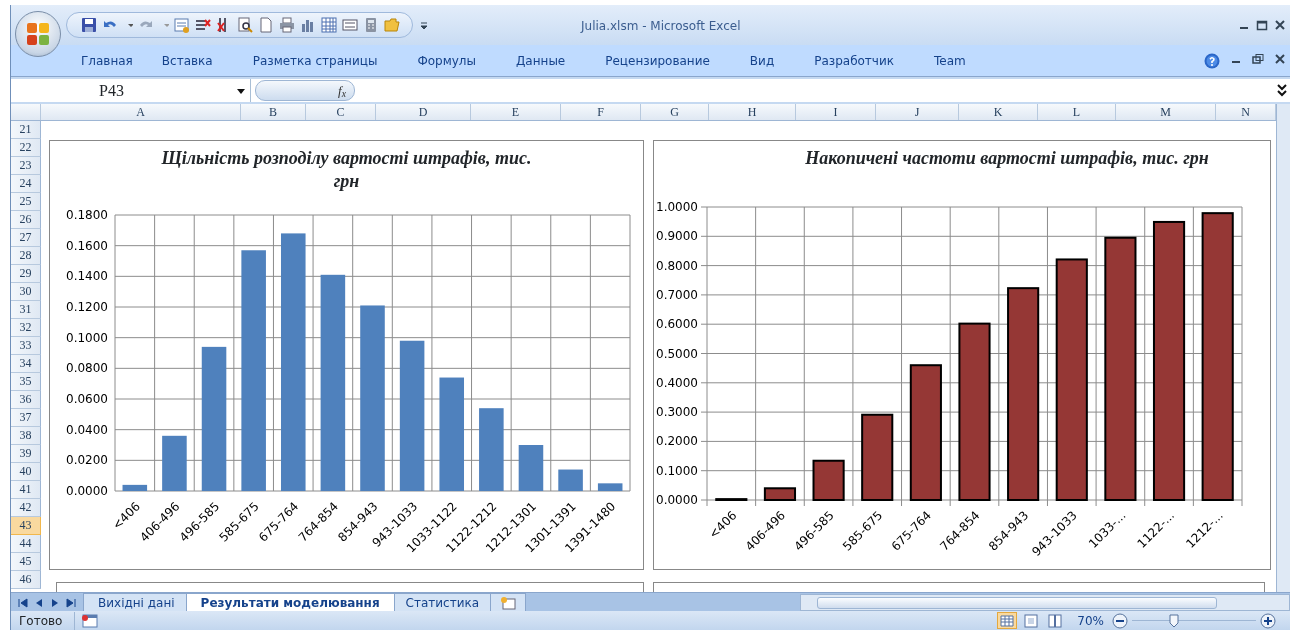 The image size is (1290, 630). What do you see at coordinates (26, 346) in the screenshot?
I see `row-header: 33` at bounding box center [26, 346].